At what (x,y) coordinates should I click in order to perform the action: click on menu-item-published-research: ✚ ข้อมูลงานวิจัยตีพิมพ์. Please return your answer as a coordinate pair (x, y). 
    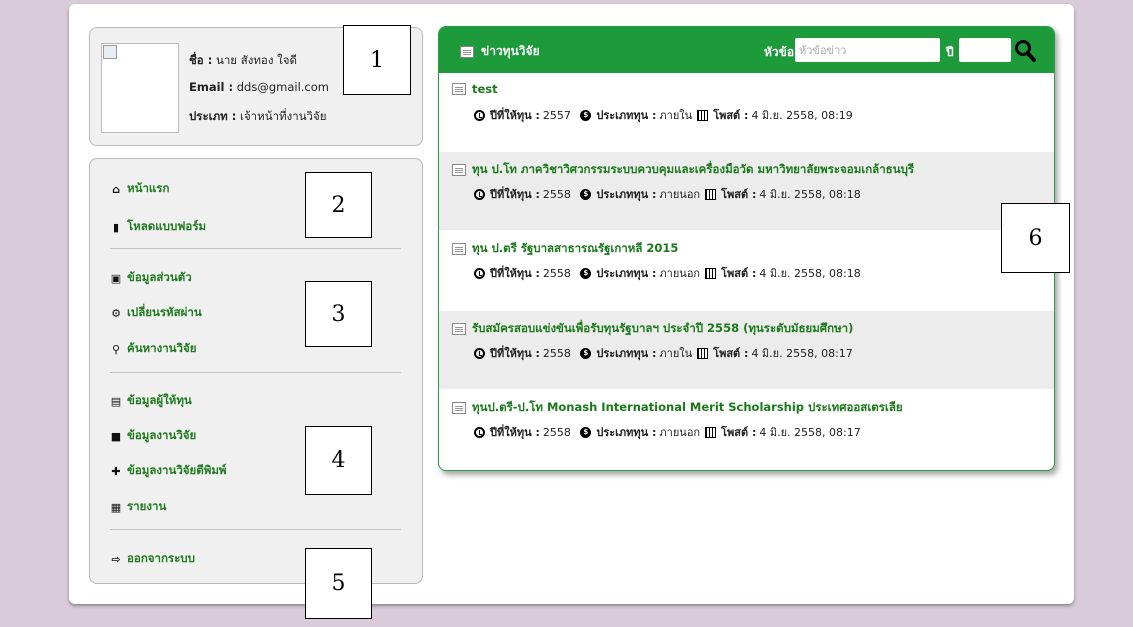
    Looking at the image, I should click on (168, 471).